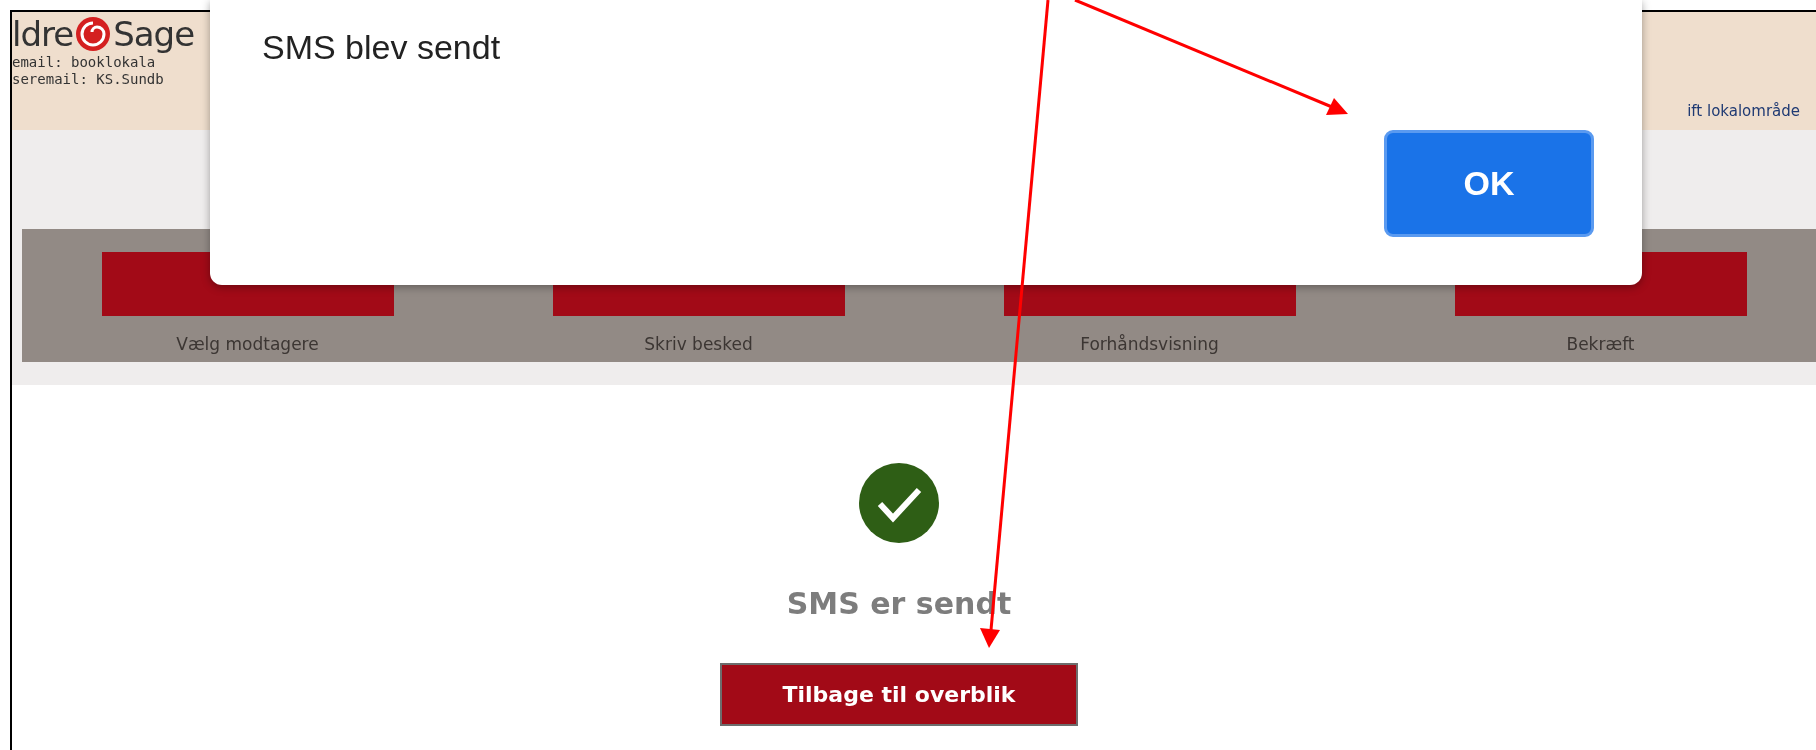 Image resolution: width=1816 pixels, height=750 pixels. What do you see at coordinates (1600, 344) in the screenshot?
I see `step-label: Bekræft` at bounding box center [1600, 344].